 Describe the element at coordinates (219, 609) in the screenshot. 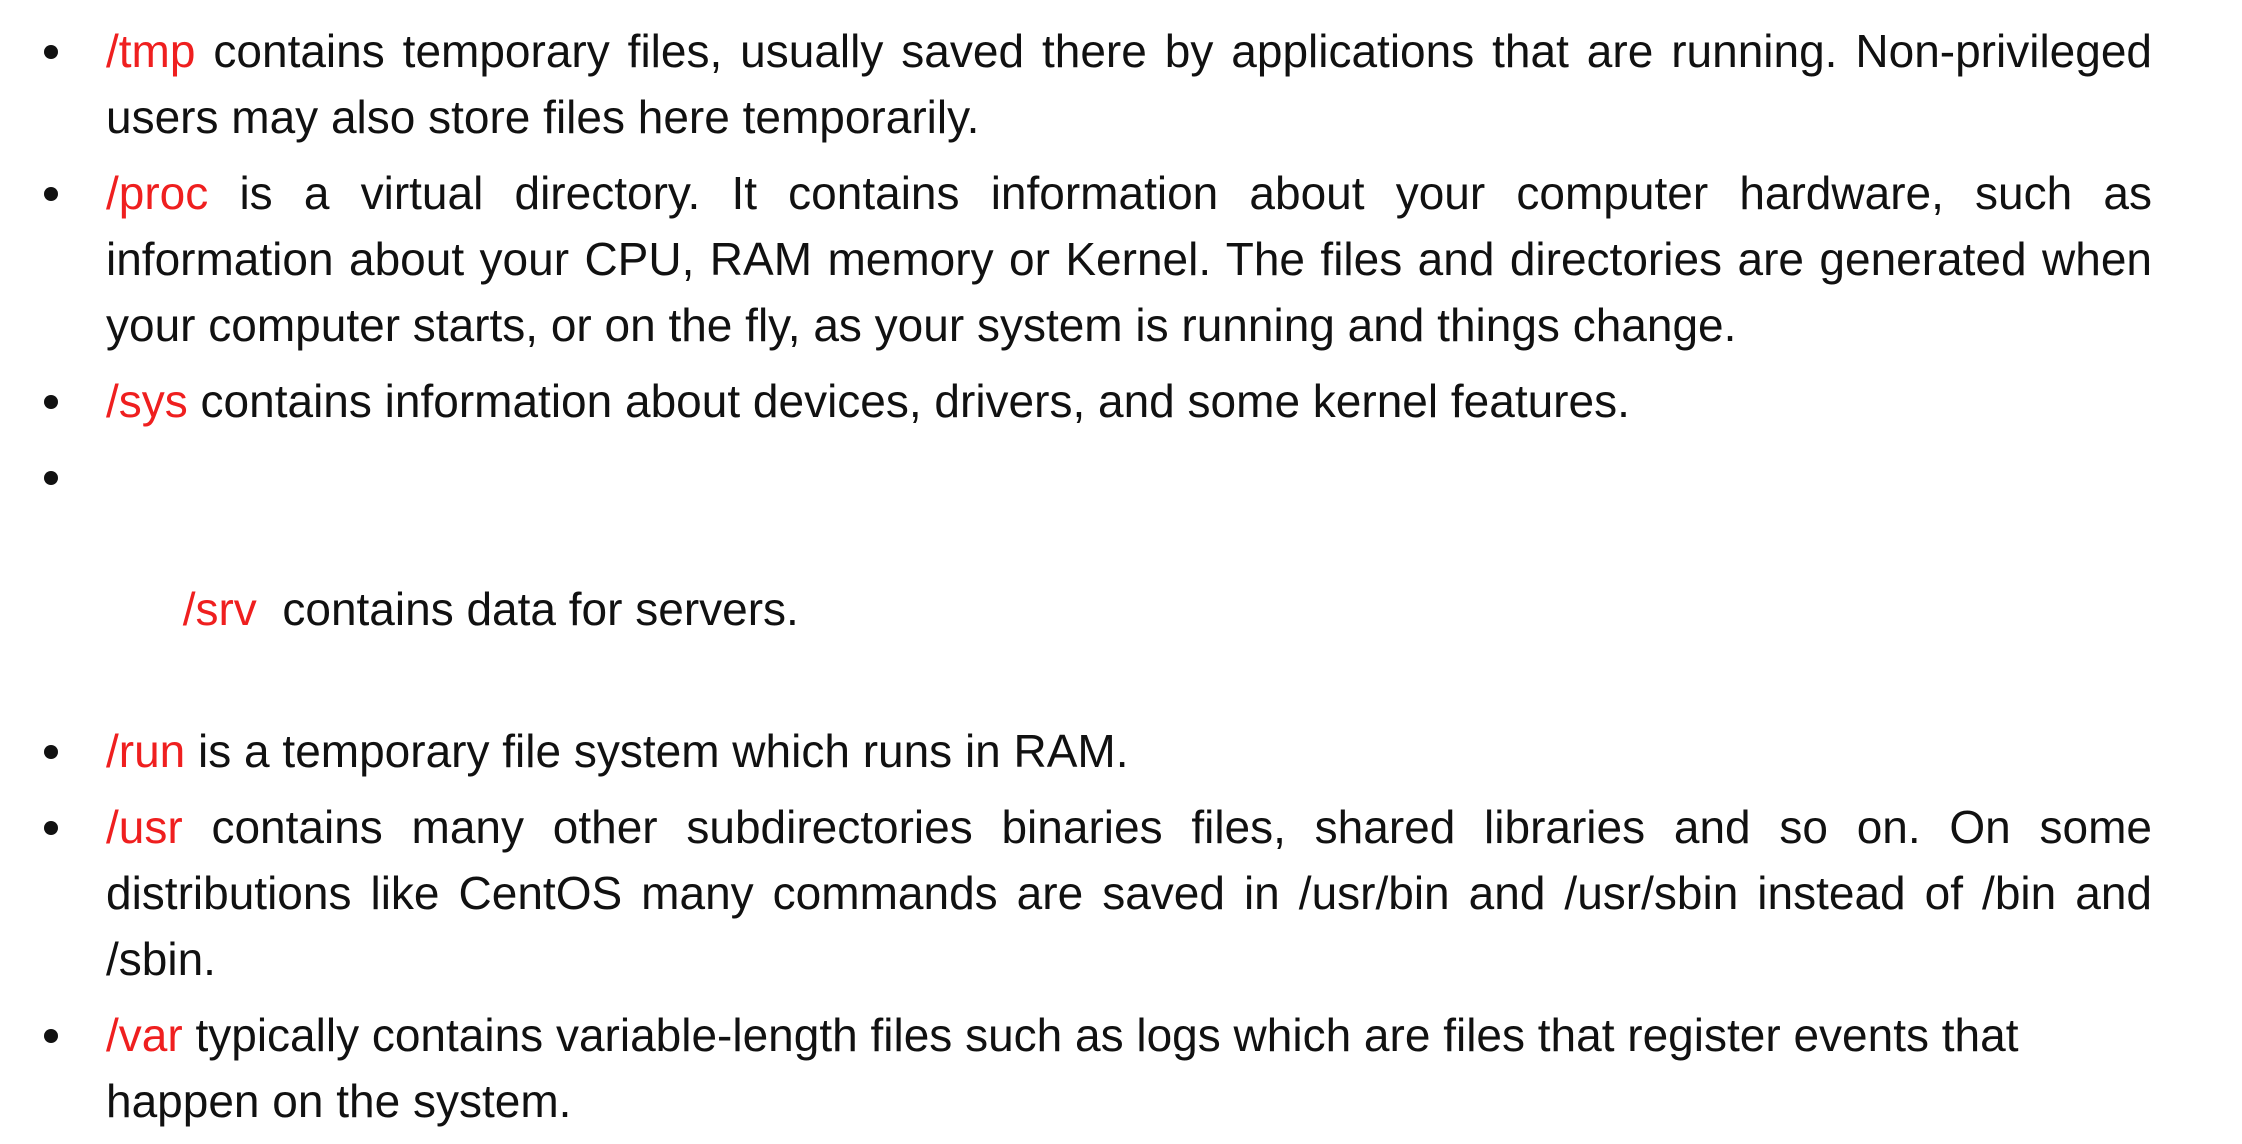

I see `path-label: /srv` at that location.